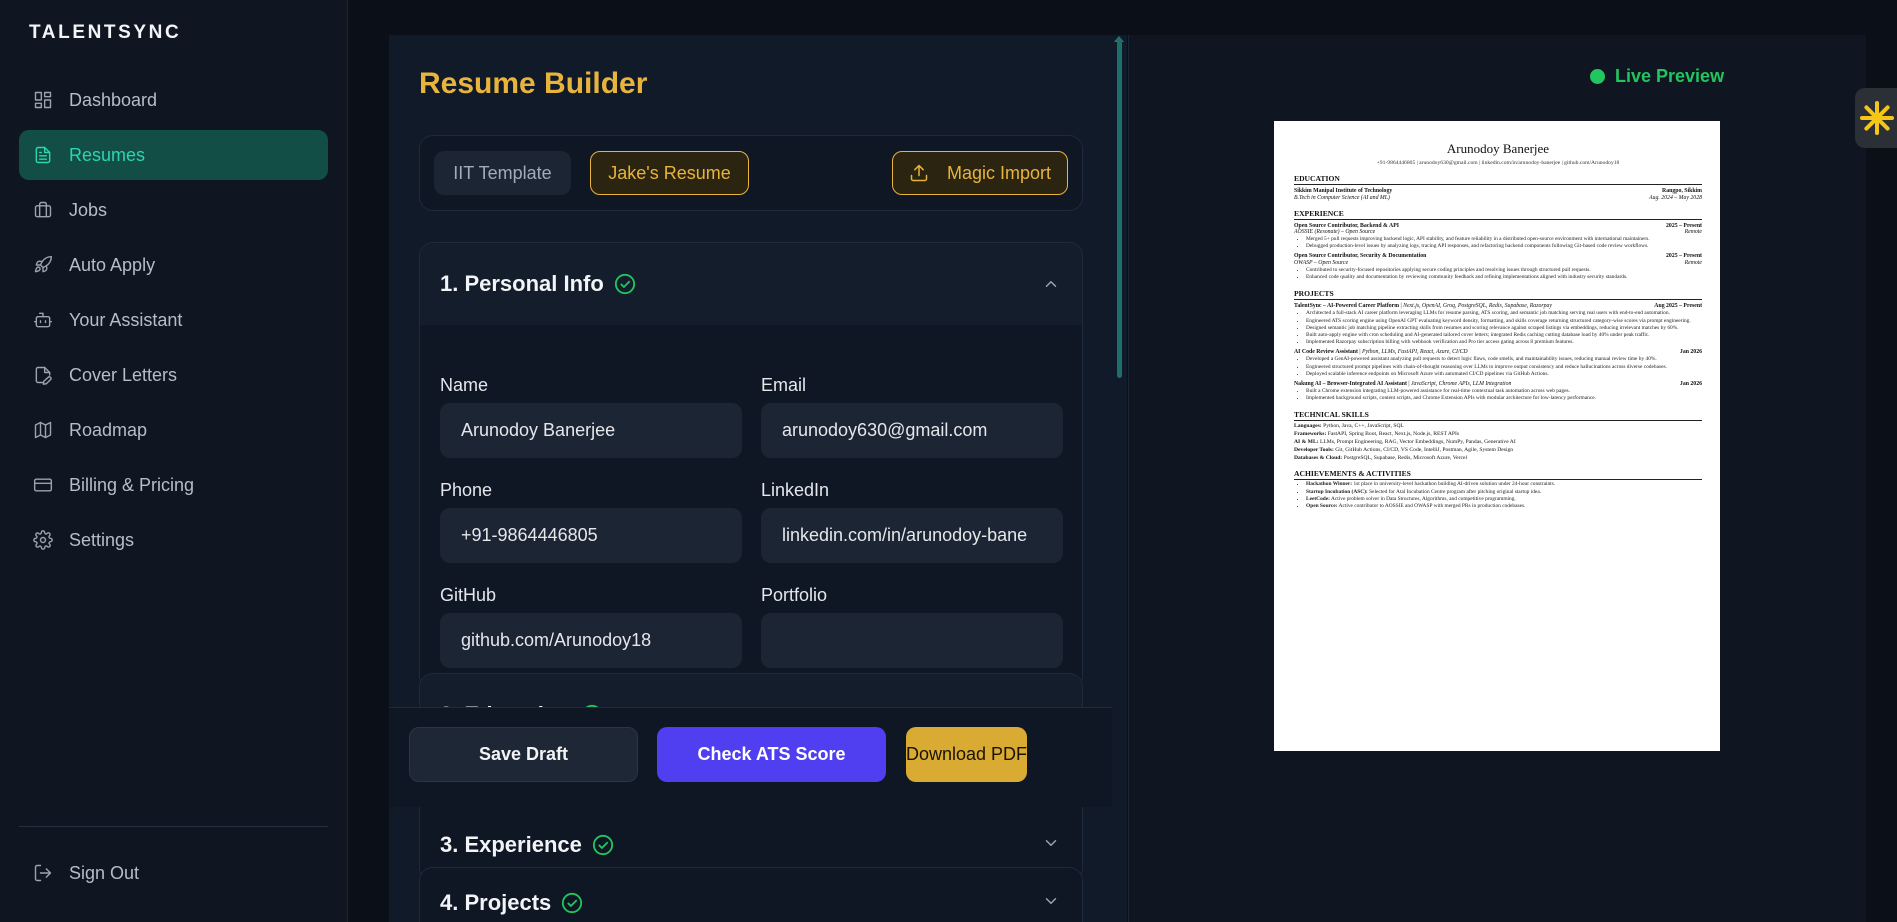  What do you see at coordinates (533, 83) in the screenshot?
I see `page-title: Resume Builder` at bounding box center [533, 83].